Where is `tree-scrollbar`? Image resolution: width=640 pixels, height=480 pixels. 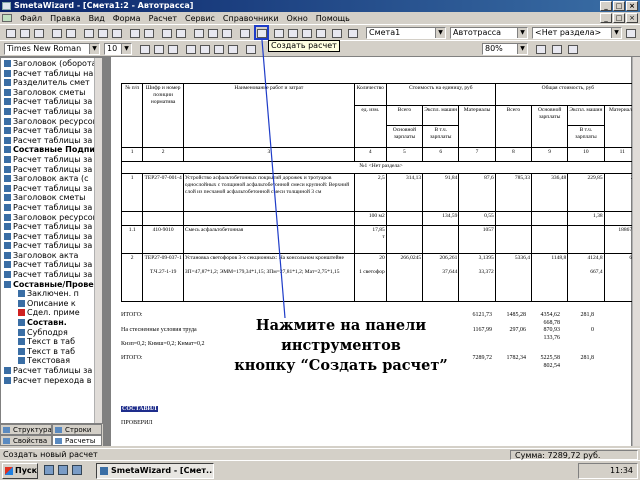 tree-scrollbar is located at coordinates (98, 240).